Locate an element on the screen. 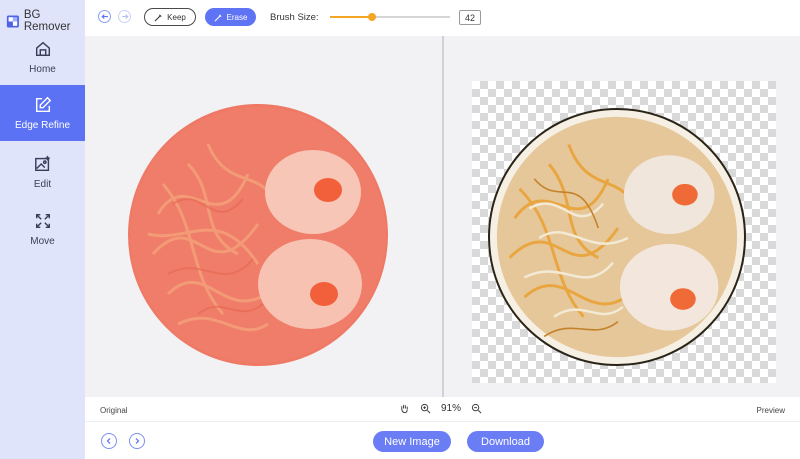 The height and width of the screenshot is (459, 800). slider-fill is located at coordinates (351, 17).